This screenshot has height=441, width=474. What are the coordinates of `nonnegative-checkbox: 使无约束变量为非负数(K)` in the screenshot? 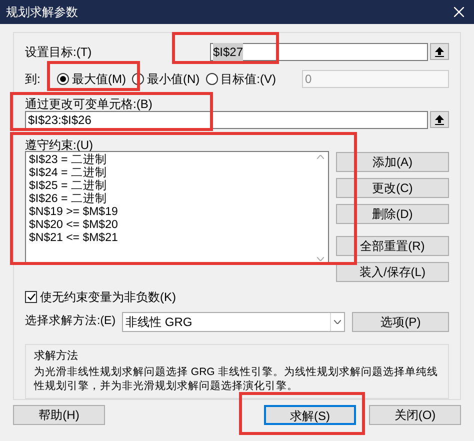 It's located at (100, 297).